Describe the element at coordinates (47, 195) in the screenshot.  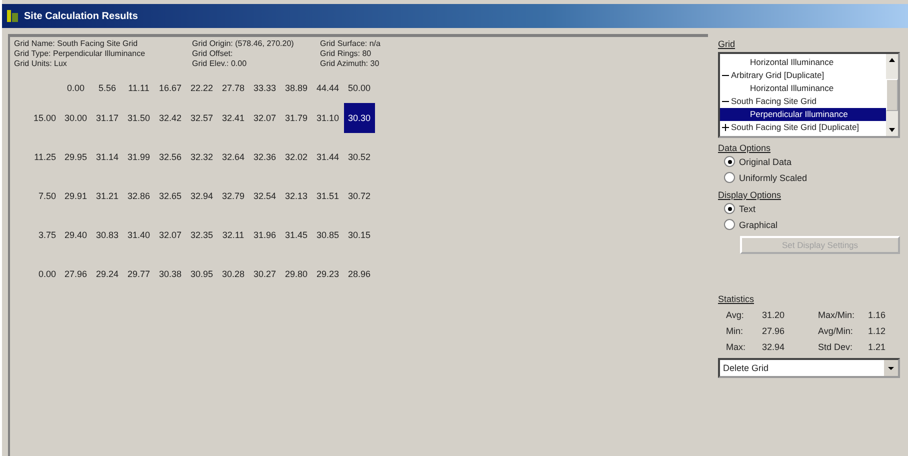
I see `y-coordinate-label: 7.50` at that location.